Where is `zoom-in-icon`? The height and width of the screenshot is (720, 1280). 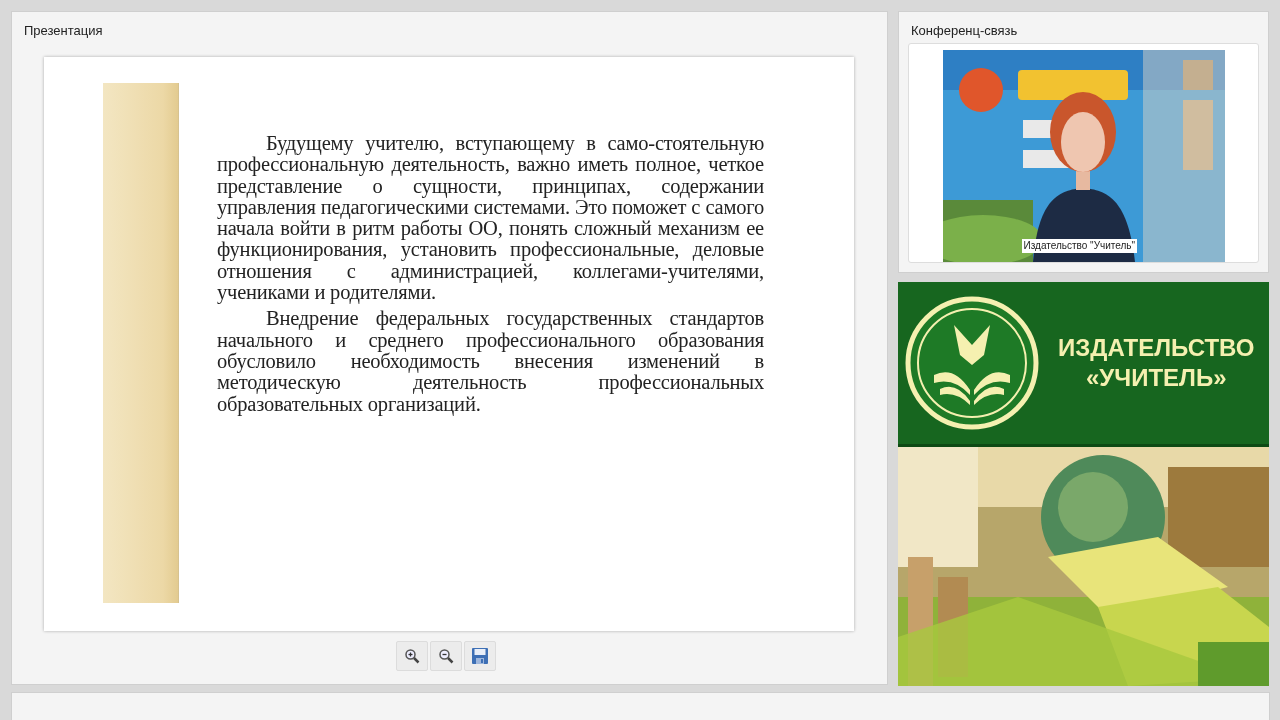 zoom-in-icon is located at coordinates (411, 656).